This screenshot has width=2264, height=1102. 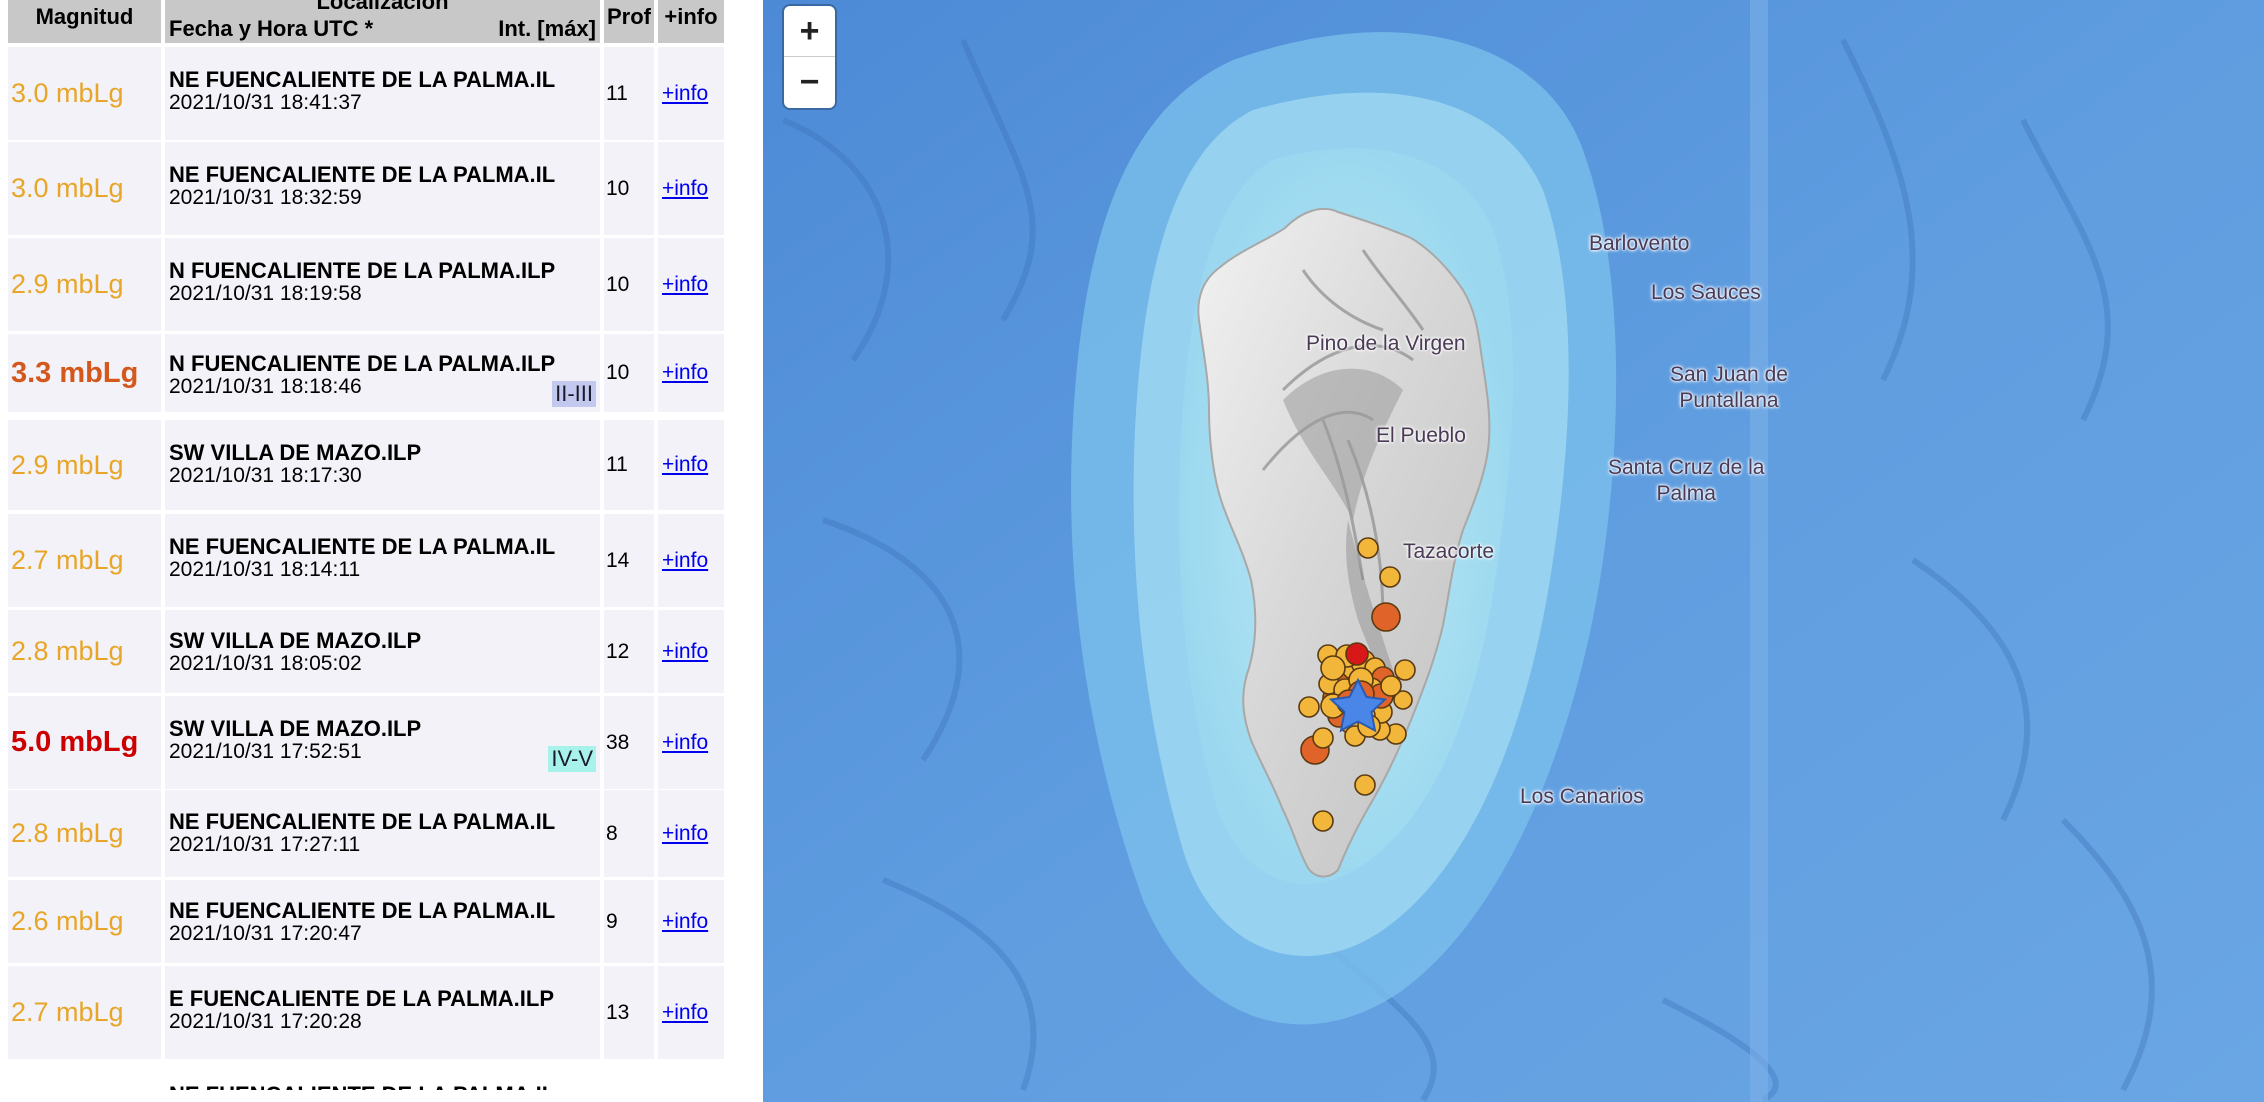 I want to click on cell-magnitude: 2.8 mbLg, so click(x=84, y=833).